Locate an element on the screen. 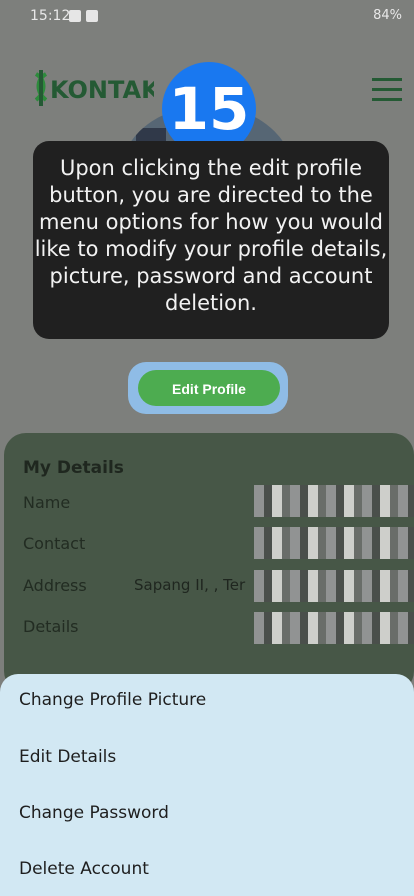  change-password-option: Change Password is located at coordinates (94, 813).